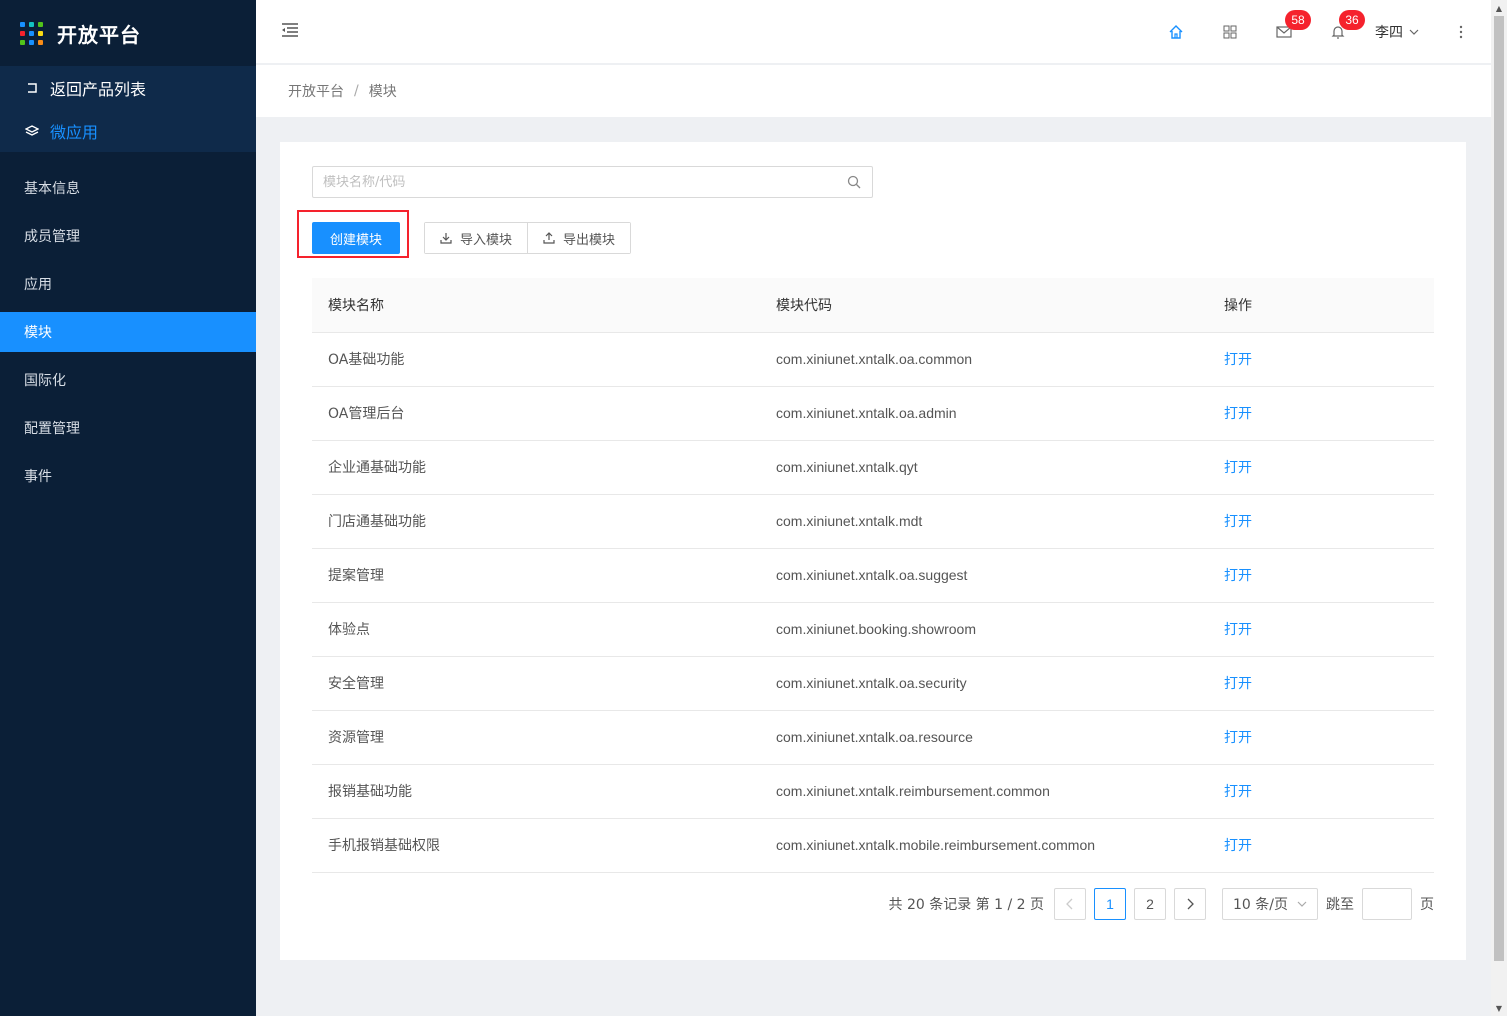 This screenshot has width=1507, height=1016. What do you see at coordinates (536, 359) in the screenshot?
I see `module-name: OA基础功能` at bounding box center [536, 359].